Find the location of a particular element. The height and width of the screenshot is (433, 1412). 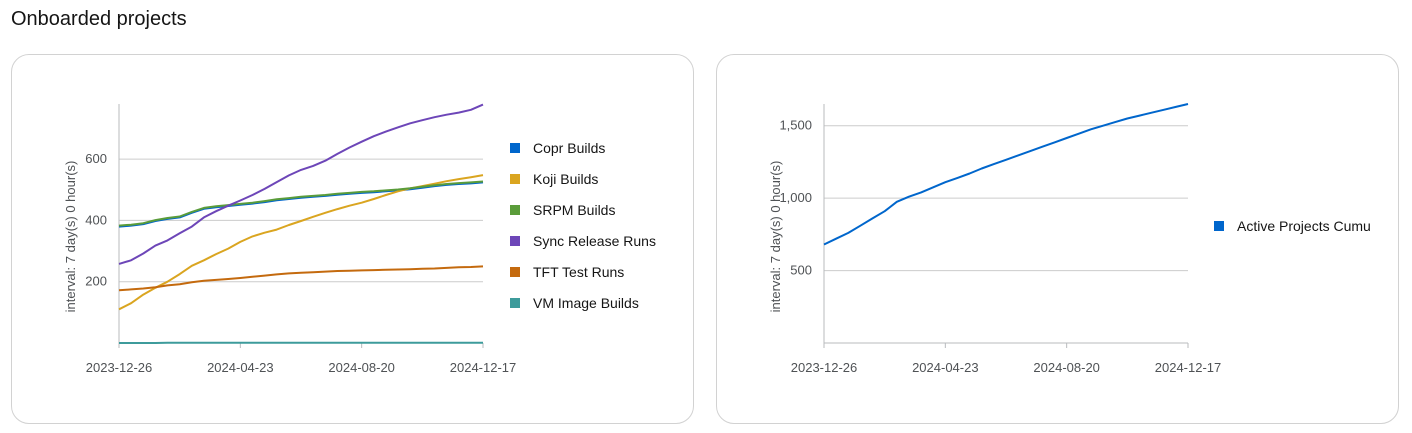

y-tick-label: 400 is located at coordinates (96, 219).